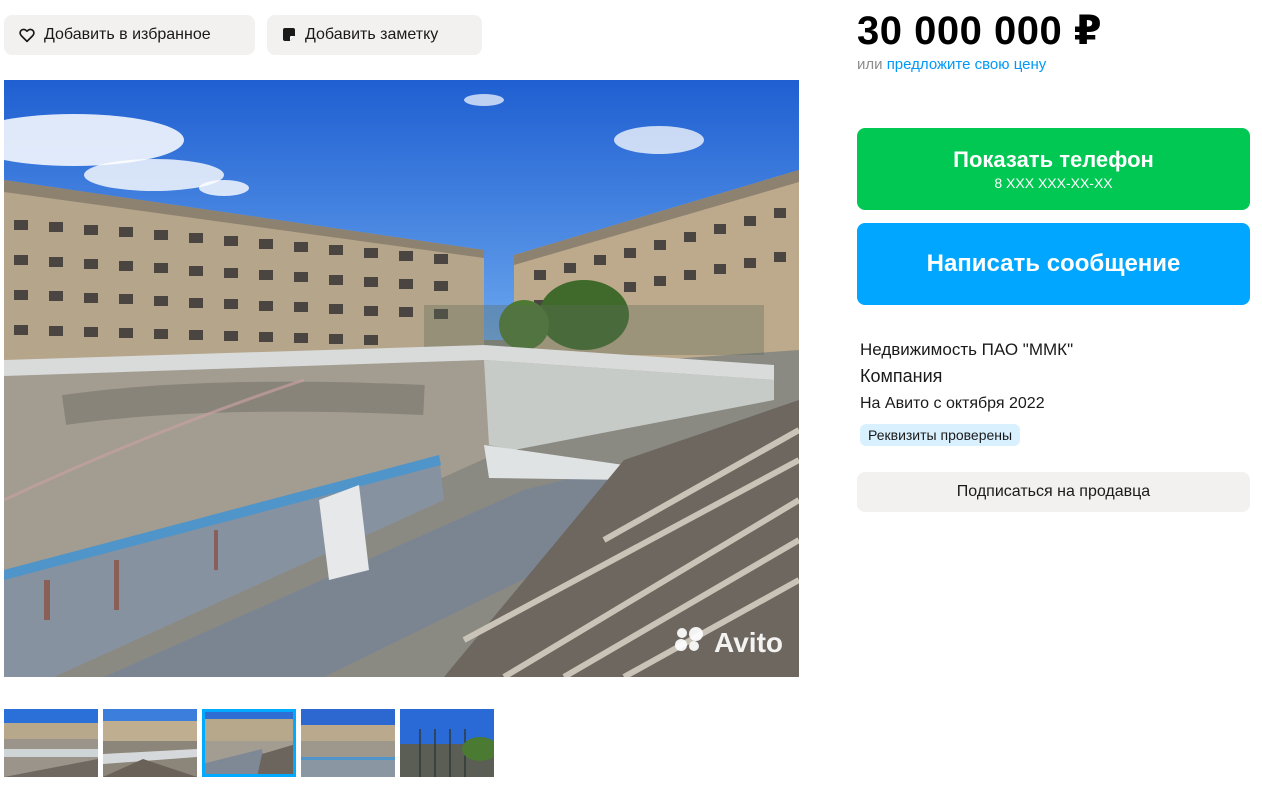  I want to click on show-phone-button: Показать телефон 8 XXX XXX-XX-XX, so click(1053, 169).